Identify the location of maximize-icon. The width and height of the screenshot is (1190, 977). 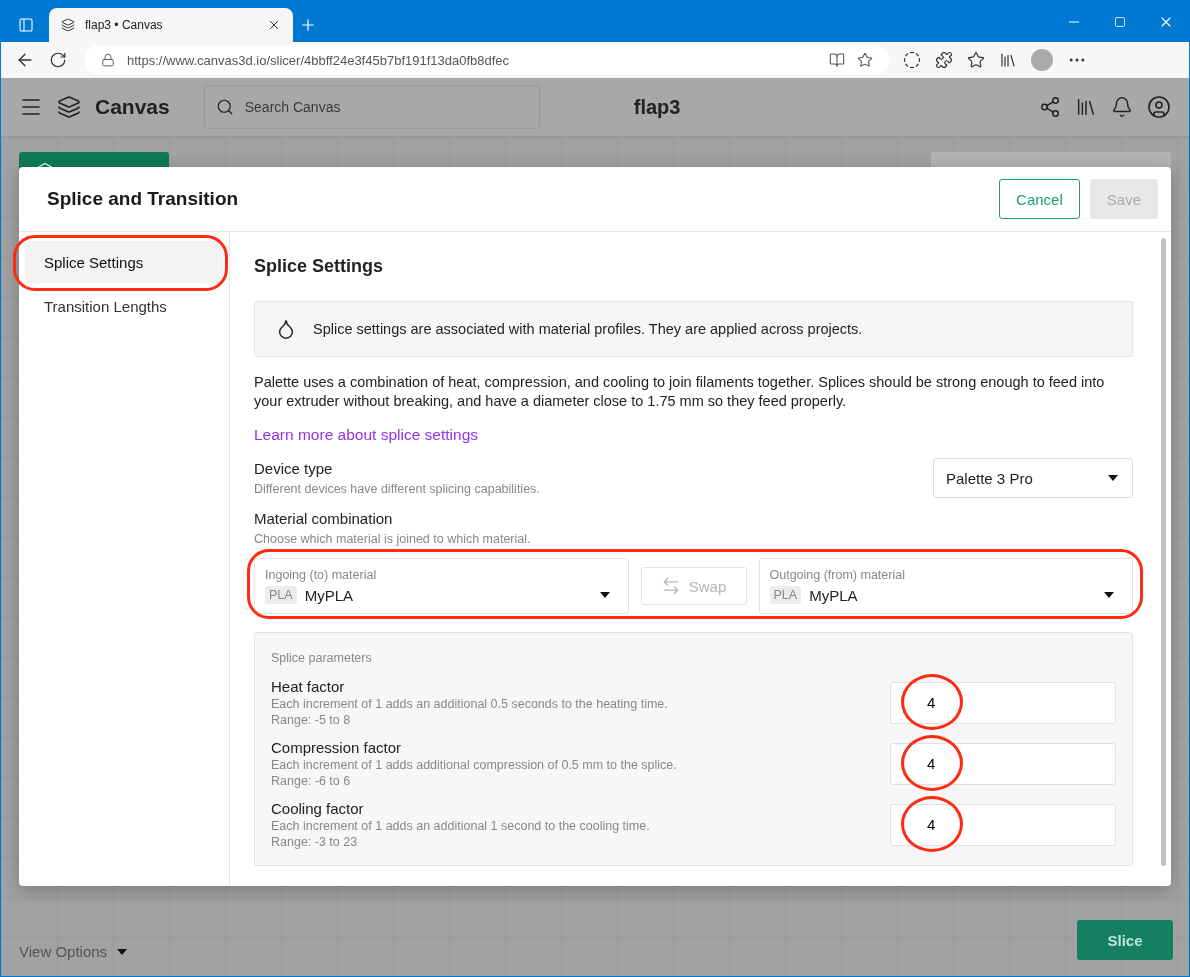
(1120, 21).